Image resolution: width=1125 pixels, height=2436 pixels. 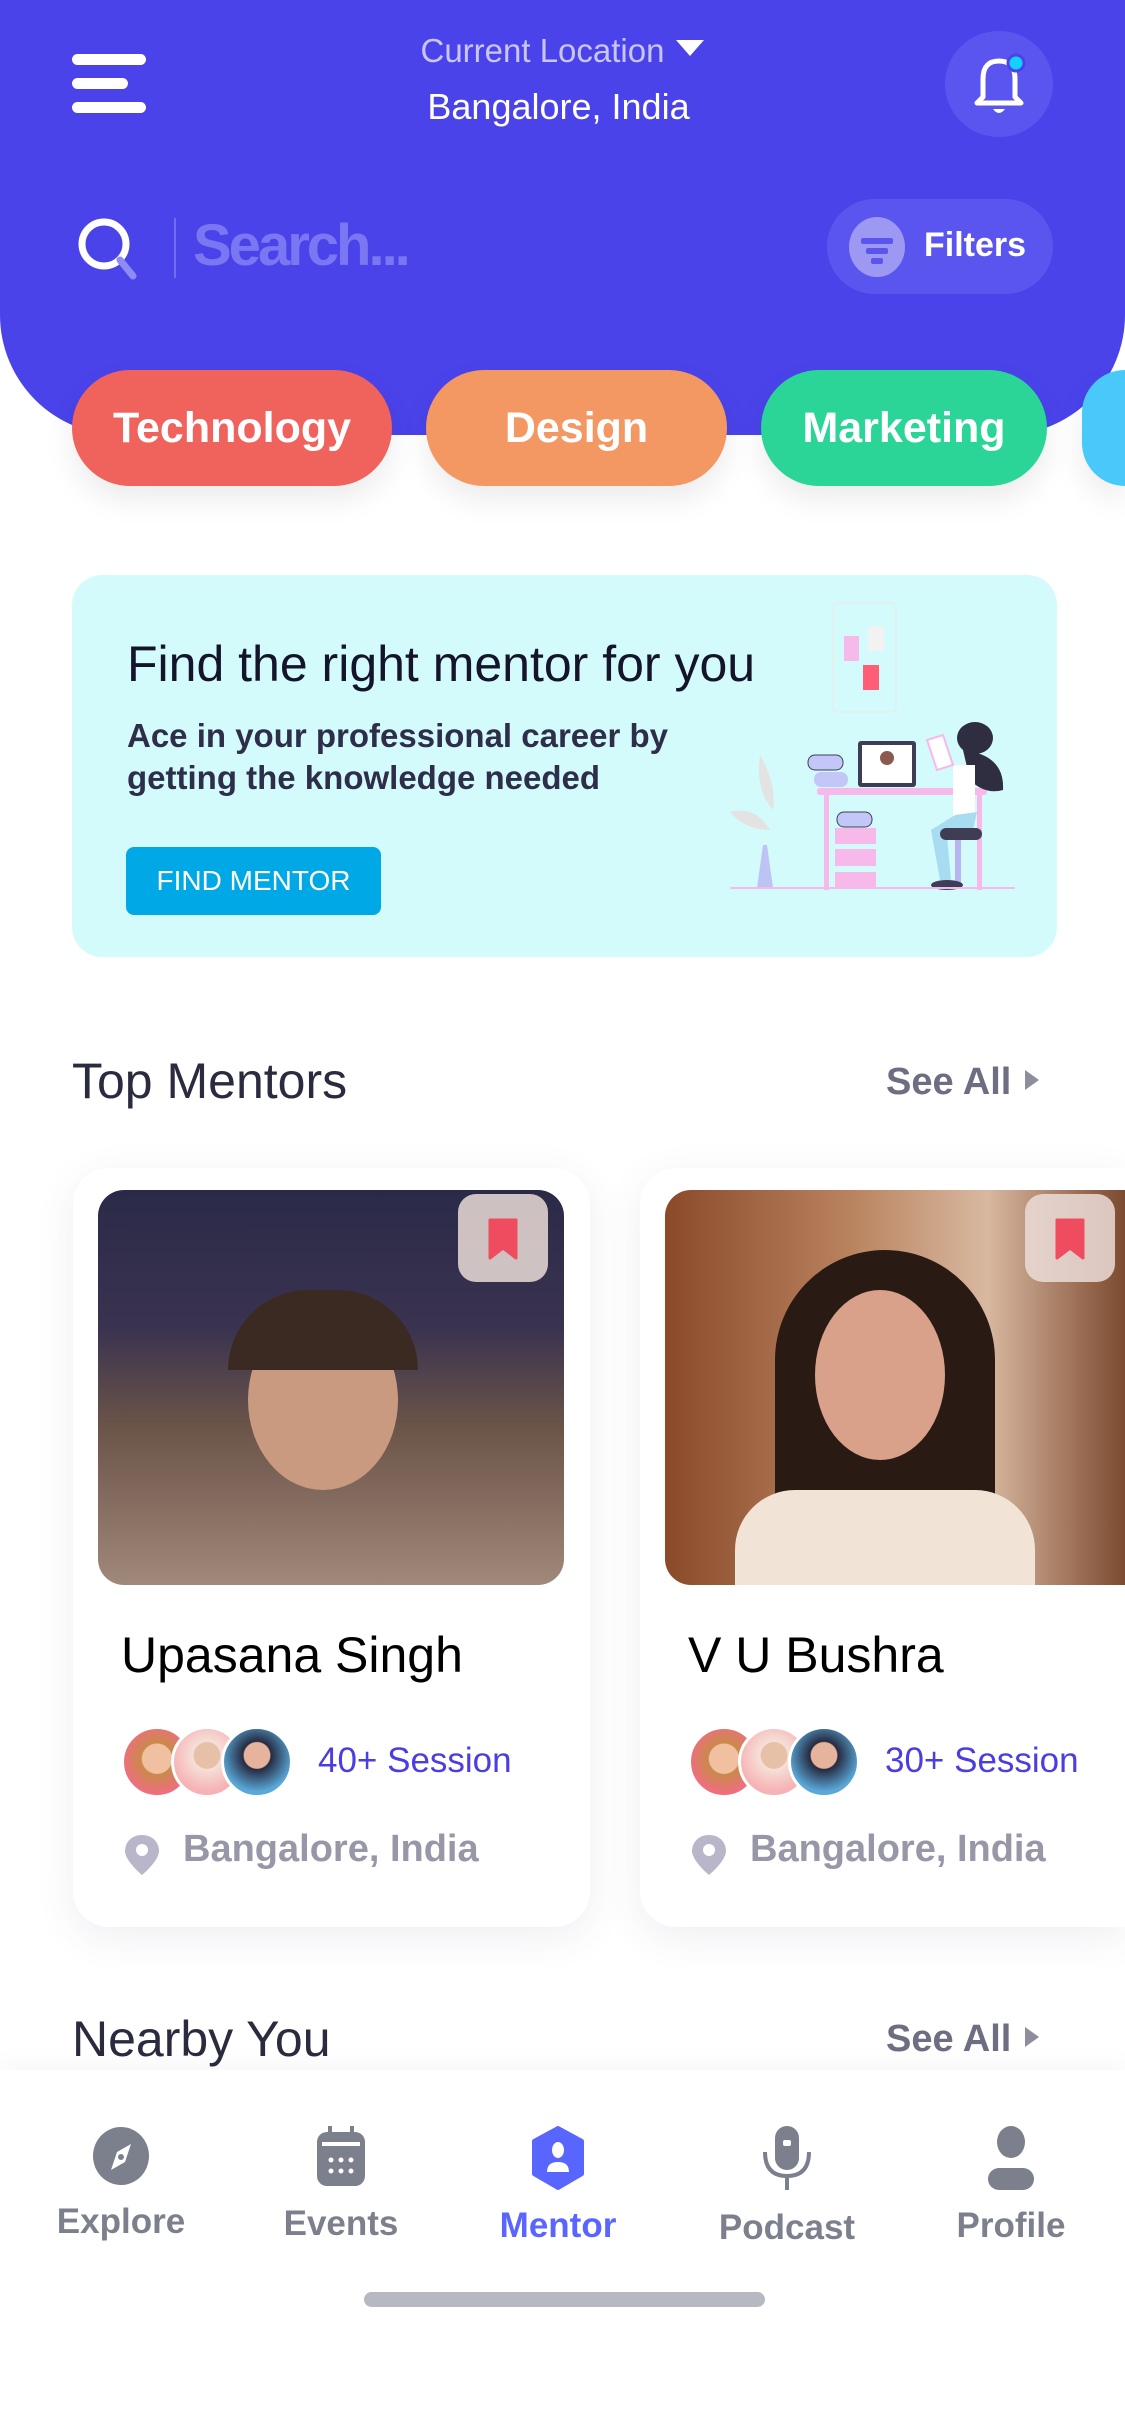 I want to click on nav-events: Events, so click(x=341, y=2185).